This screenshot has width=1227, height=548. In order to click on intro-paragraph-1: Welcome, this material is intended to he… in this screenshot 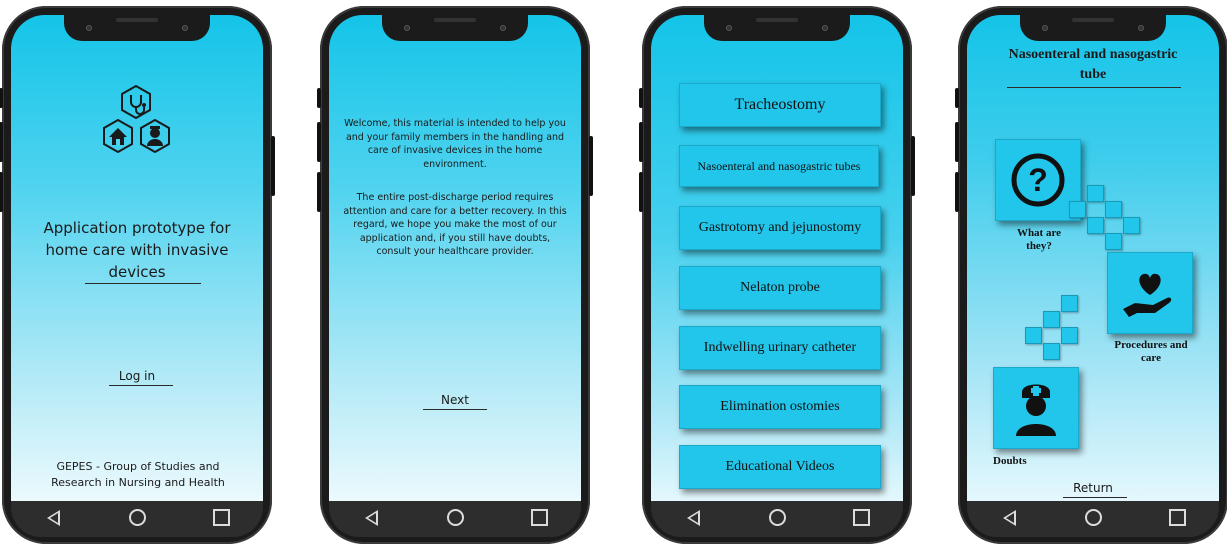, I will do `click(455, 144)`.